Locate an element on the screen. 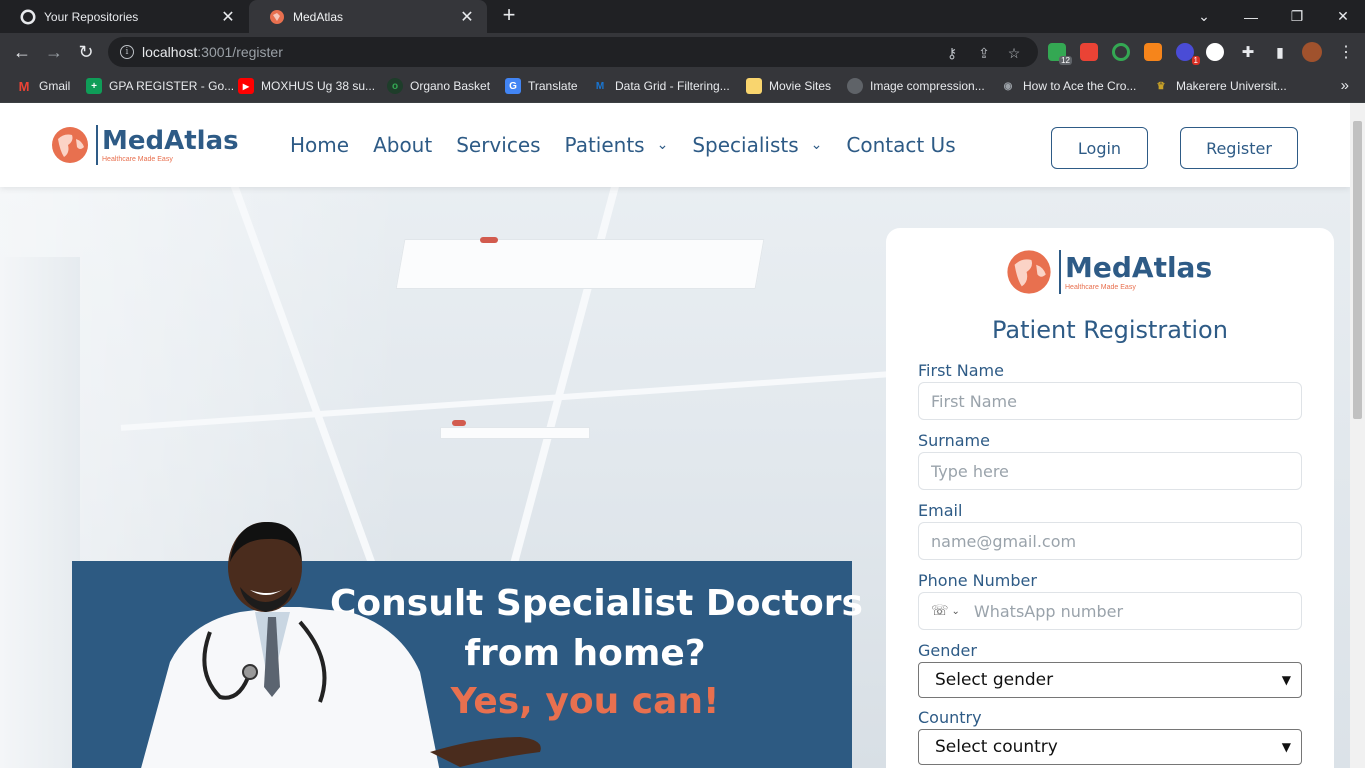 This screenshot has height=768, width=1365. bookmark-organo-basket: o Organo Basket is located at coordinates (438, 86).